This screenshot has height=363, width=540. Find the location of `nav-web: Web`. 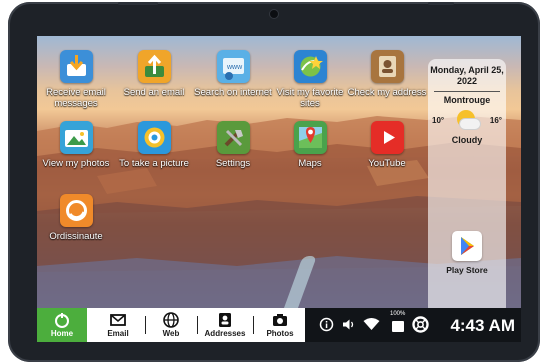

nav-web: Web is located at coordinates (171, 325).